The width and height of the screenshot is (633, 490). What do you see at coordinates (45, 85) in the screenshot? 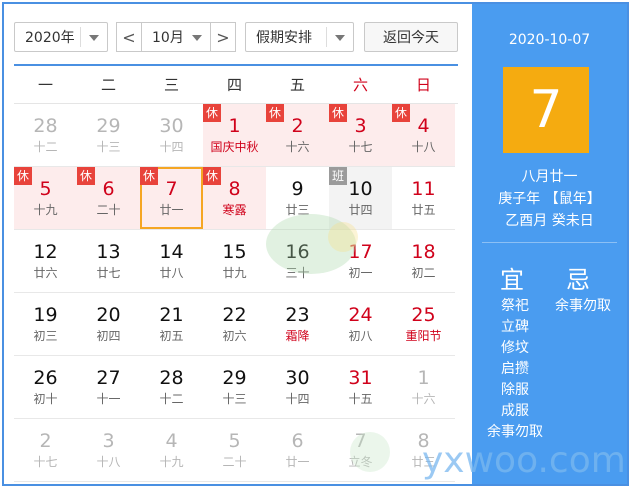
I see `weekday-label: 一` at bounding box center [45, 85].